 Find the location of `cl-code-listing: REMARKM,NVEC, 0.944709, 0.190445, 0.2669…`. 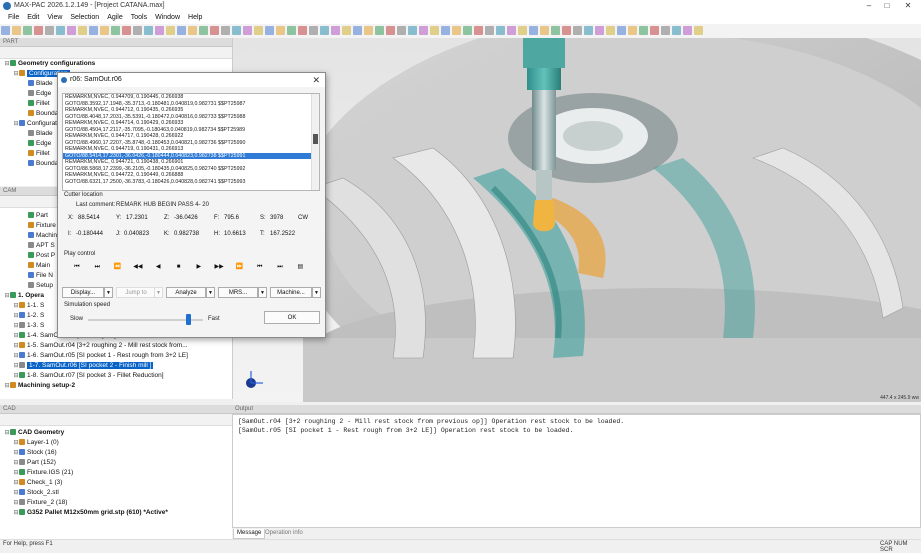

cl-code-listing: REMARKM,NVEC, 0.944709, 0.190445, 0.2669… is located at coordinates (191, 142).